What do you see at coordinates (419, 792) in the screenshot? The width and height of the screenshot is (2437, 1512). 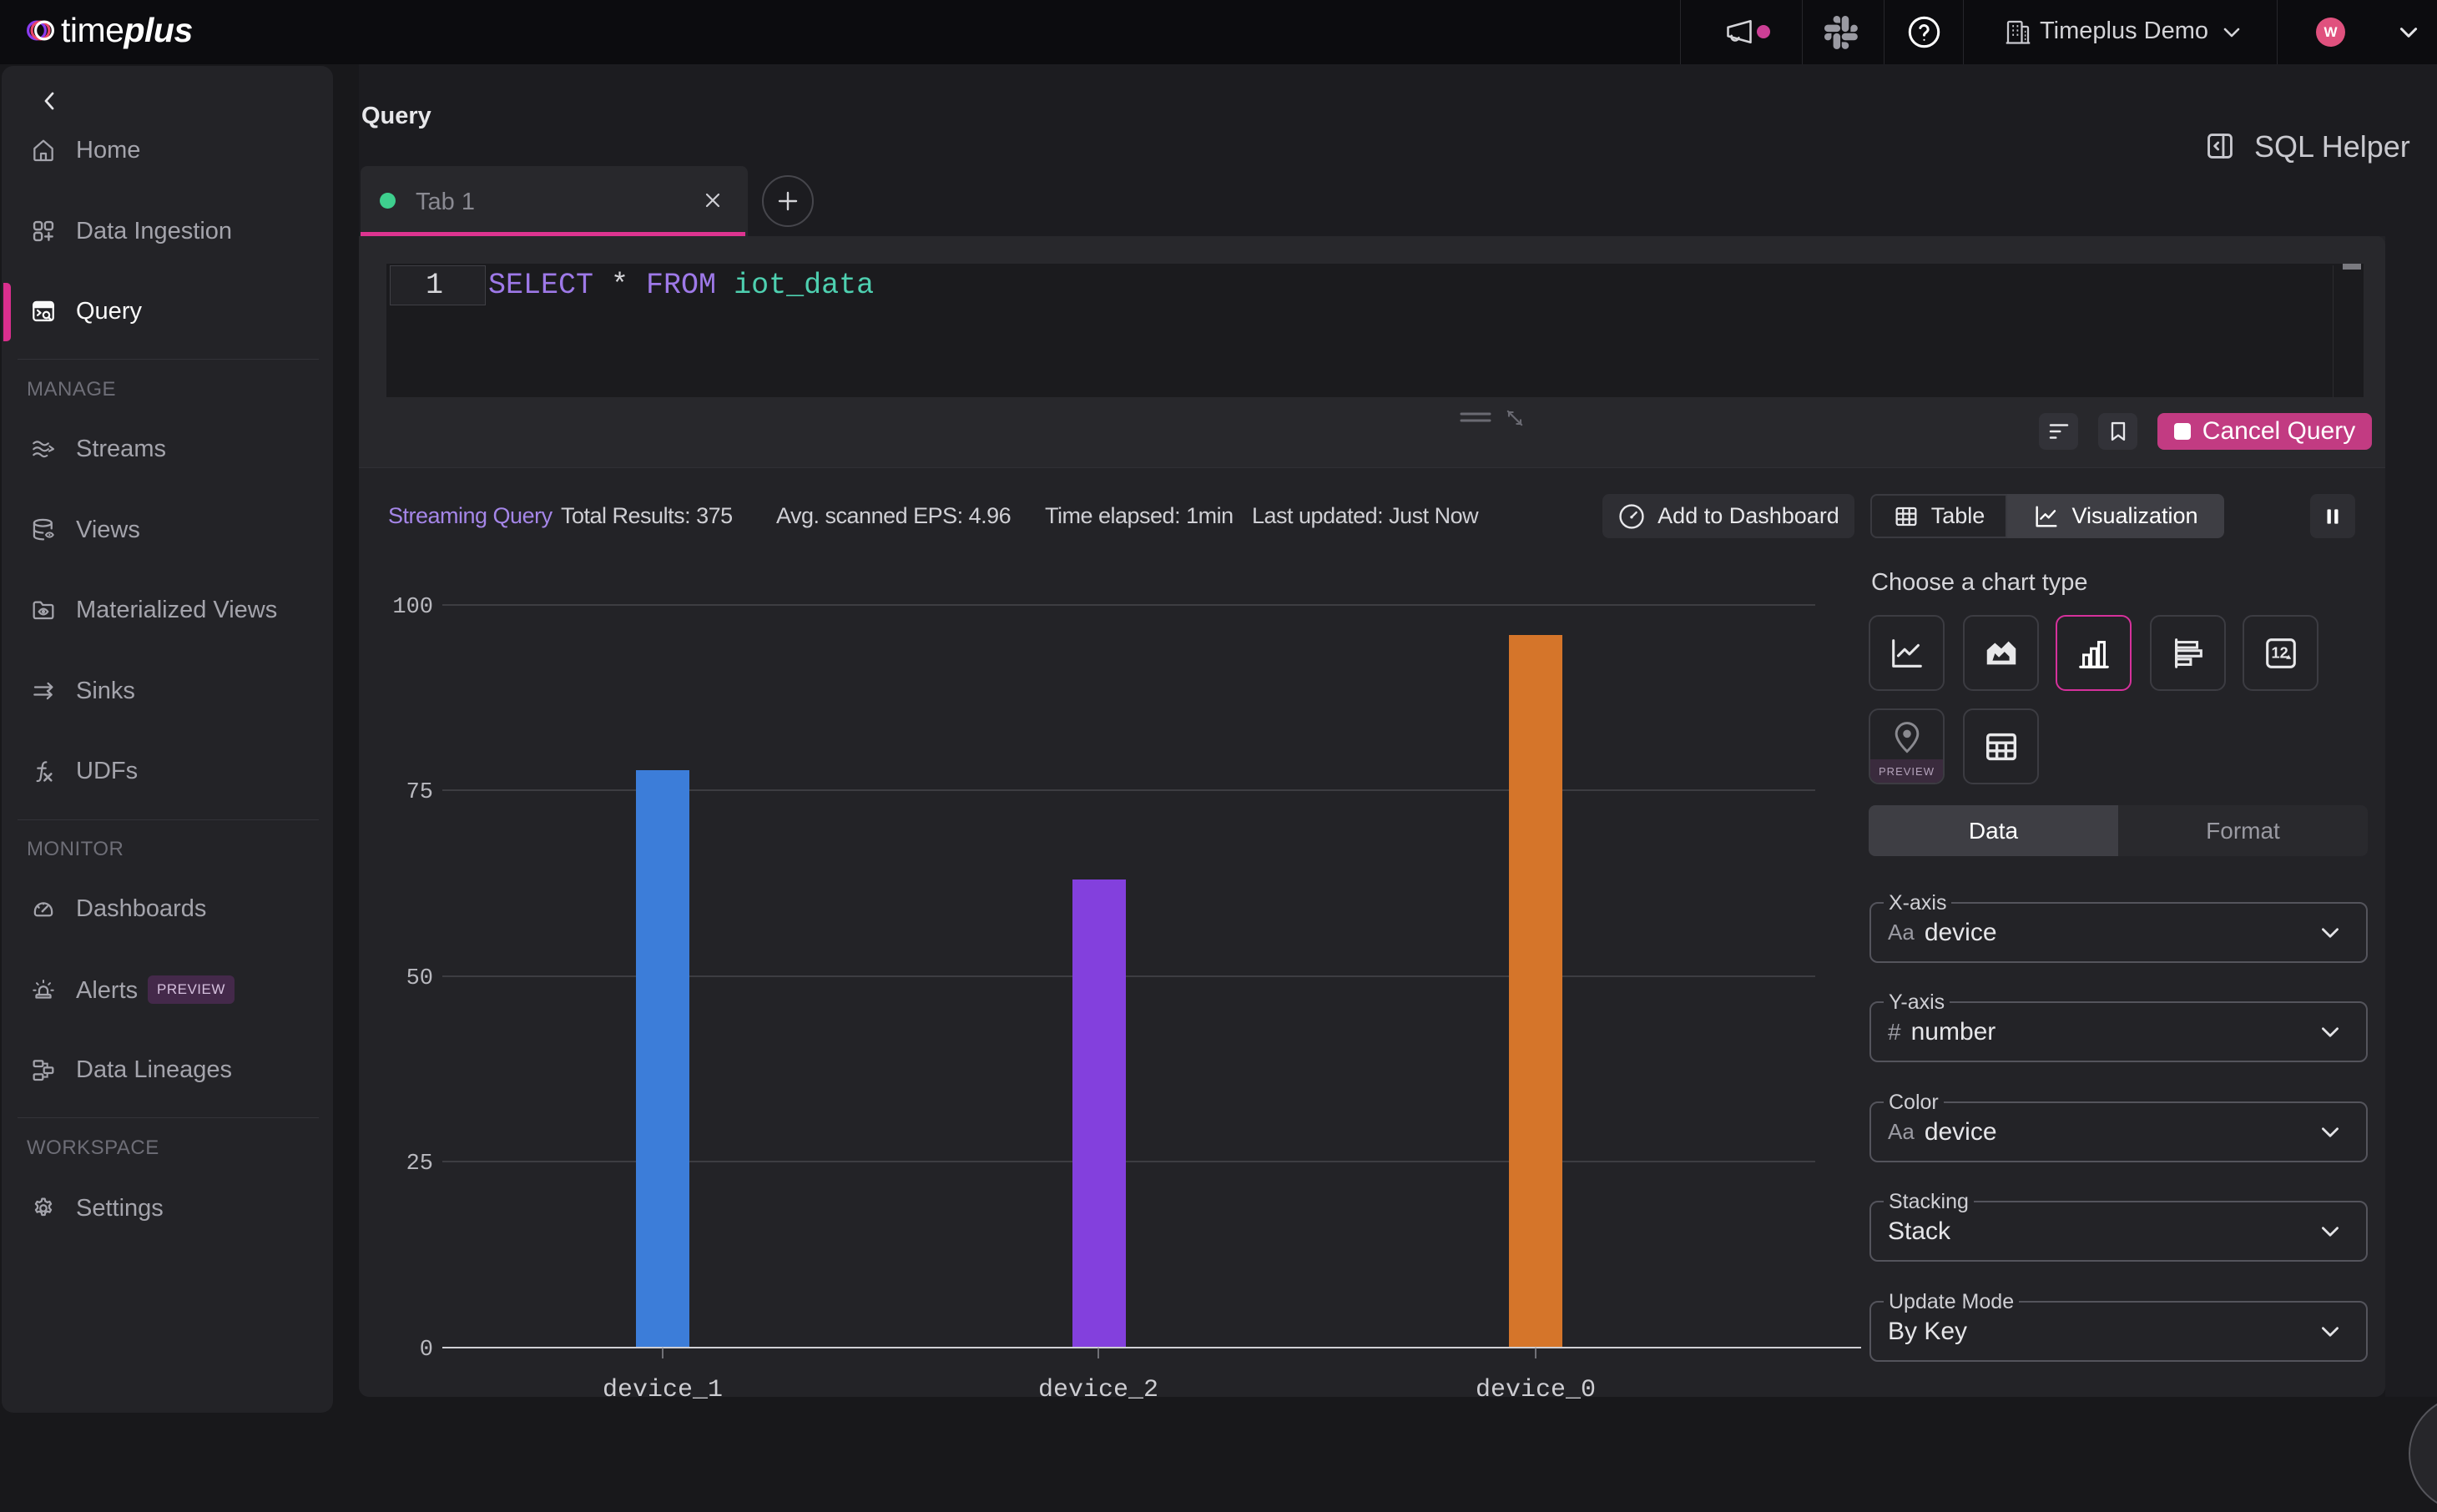 I see `svg-text: 75` at bounding box center [419, 792].